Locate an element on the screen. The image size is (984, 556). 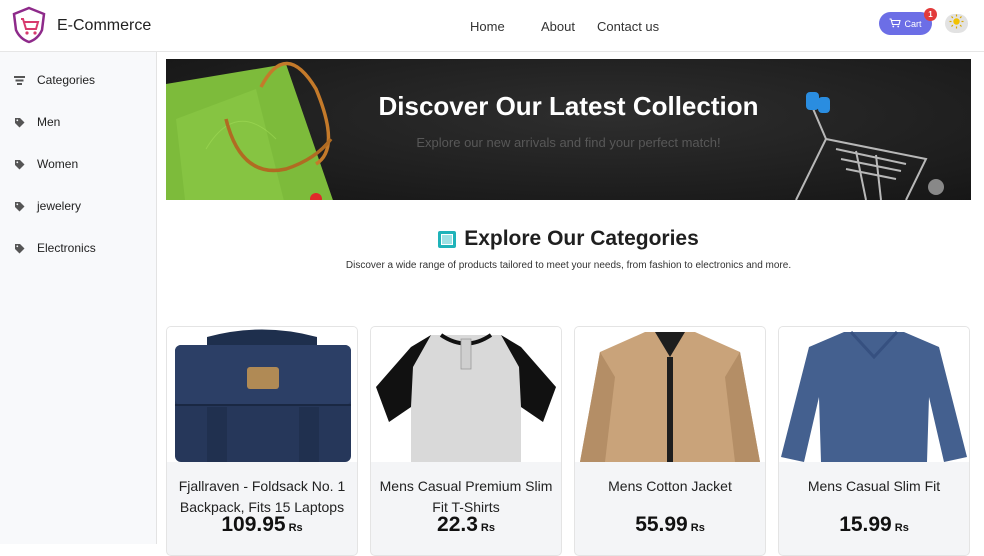
price-amount: 15.99 is located at coordinates (865, 524).